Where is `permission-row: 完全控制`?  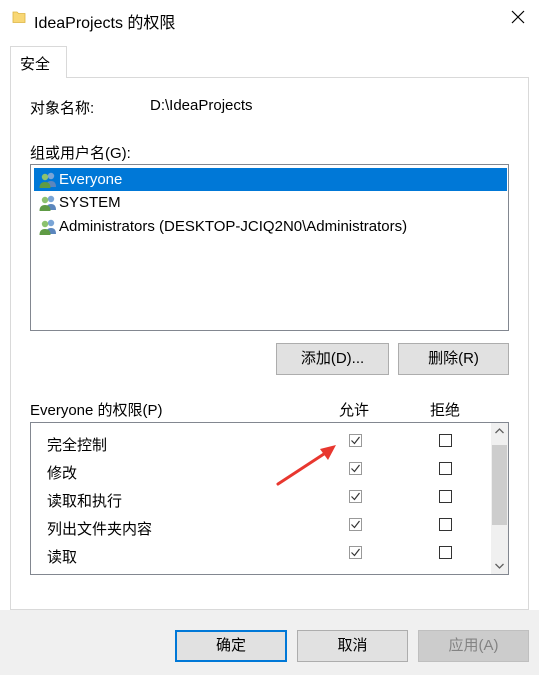 permission-row: 完全控制 is located at coordinates (260, 442).